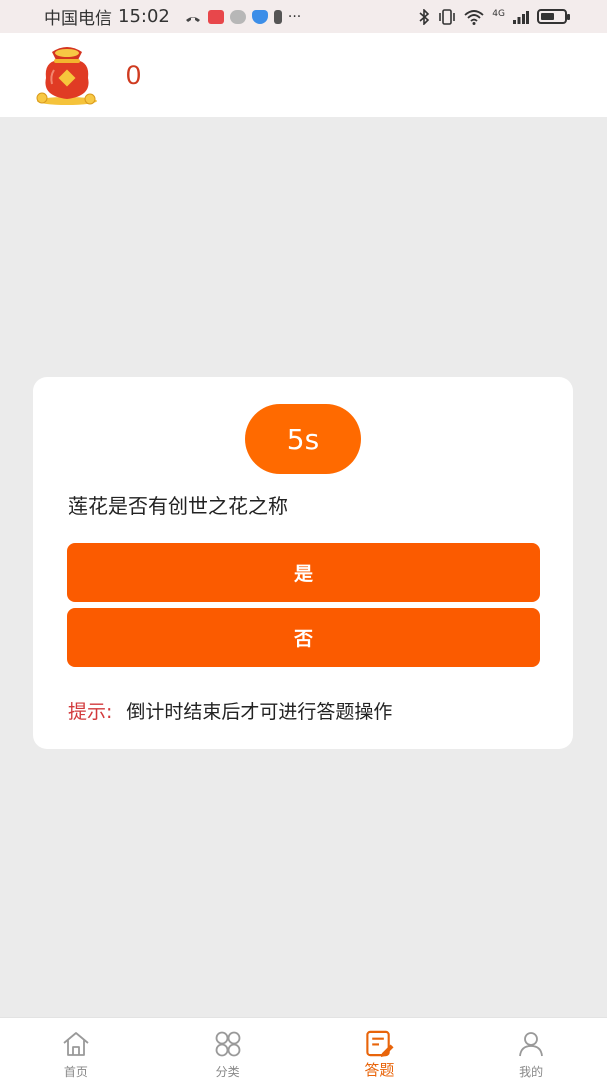 This screenshot has height=1080, width=607. Describe the element at coordinates (553, 16) in the screenshot. I see `battery-icon` at that location.